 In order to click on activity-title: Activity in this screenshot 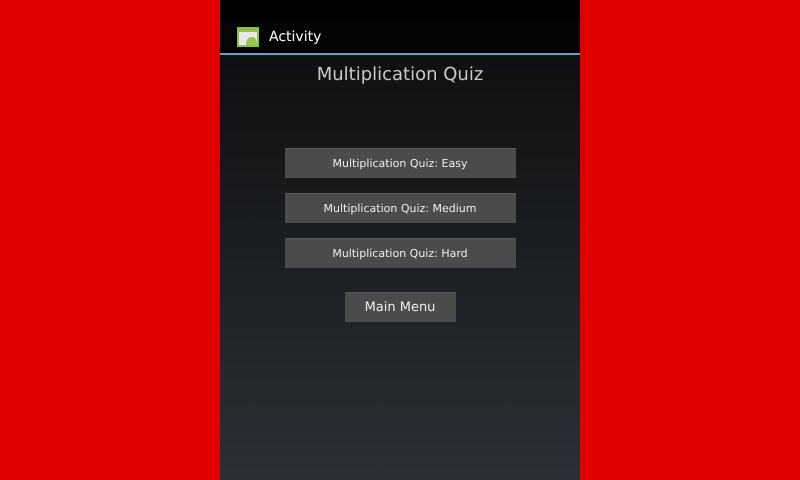, I will do `click(295, 36)`.